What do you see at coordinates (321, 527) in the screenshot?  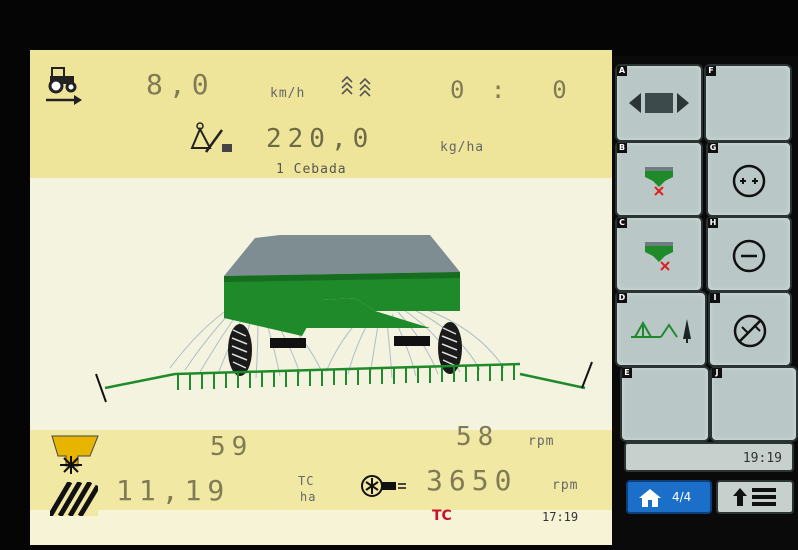 I see `status-bar` at bounding box center [321, 527].